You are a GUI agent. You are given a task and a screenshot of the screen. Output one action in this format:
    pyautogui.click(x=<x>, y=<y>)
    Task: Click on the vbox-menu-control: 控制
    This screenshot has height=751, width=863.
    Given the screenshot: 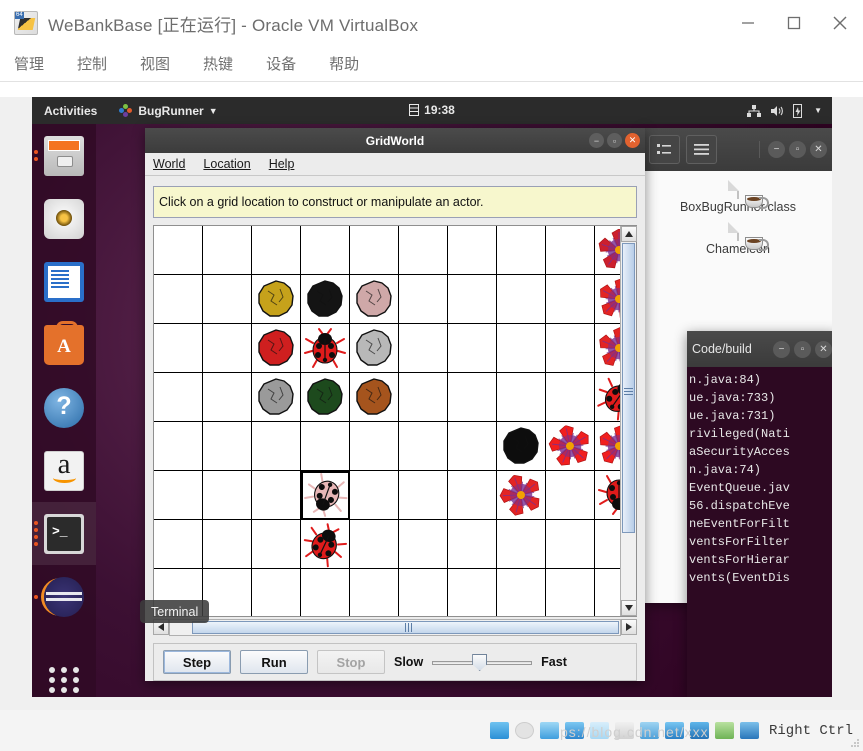 What is the action you would take?
    pyautogui.click(x=92, y=63)
    